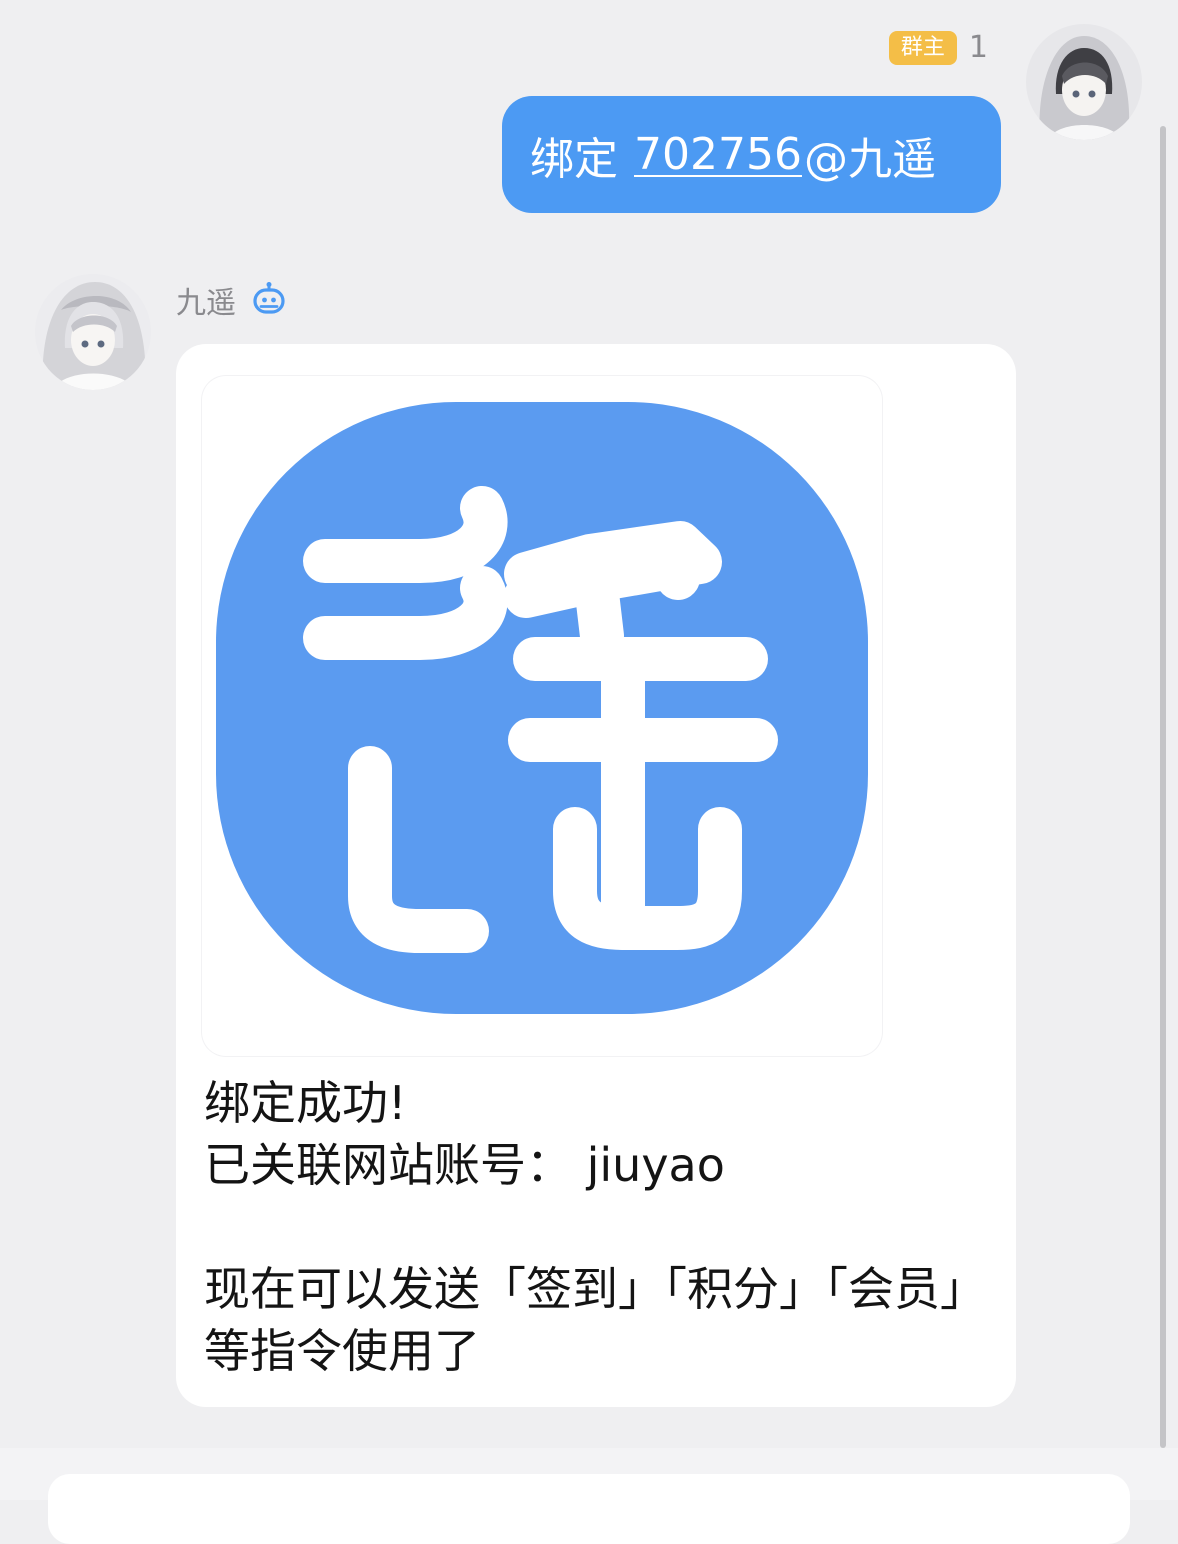 This screenshot has width=1178, height=1544. I want to click on bot-name: 九遥, so click(206, 300).